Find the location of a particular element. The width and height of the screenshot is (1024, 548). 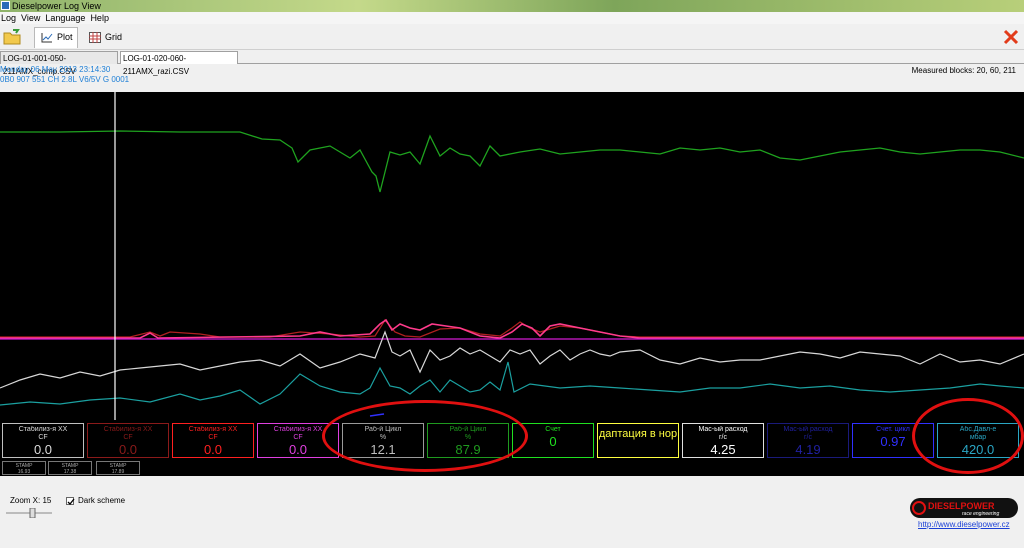

close-icon is located at coordinates (1011, 37).